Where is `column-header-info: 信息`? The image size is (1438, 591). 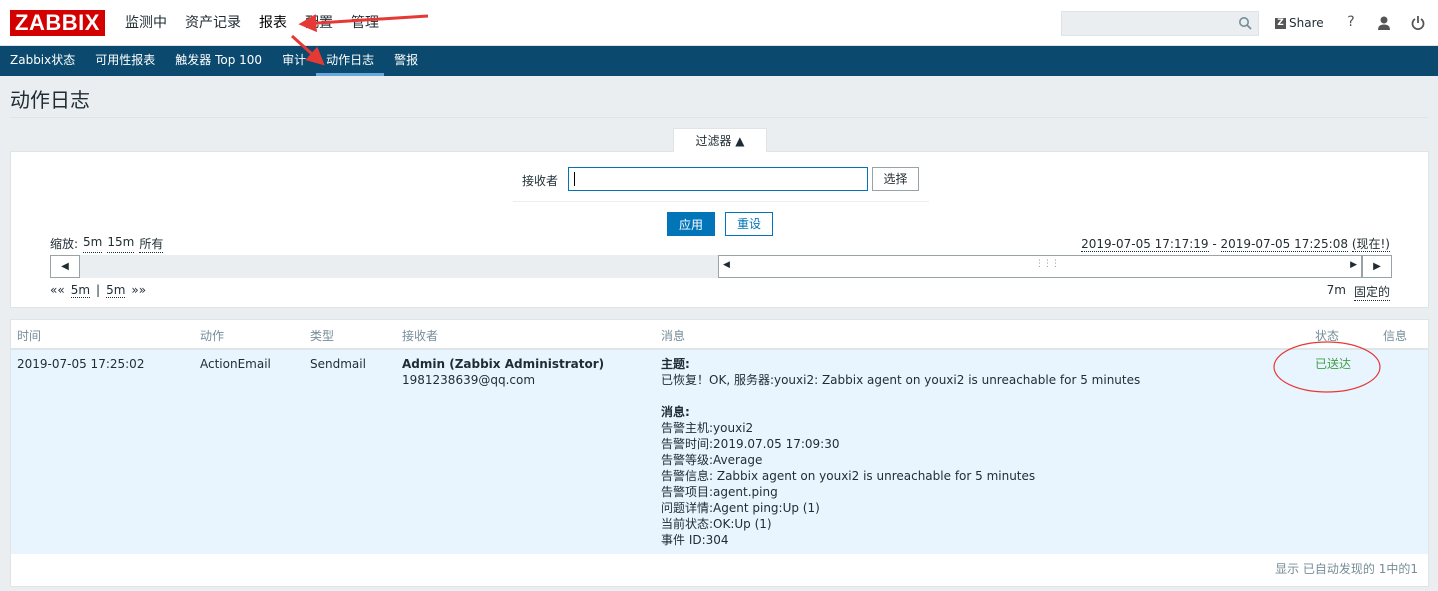
column-header-info: 信息 is located at coordinates (1395, 336).